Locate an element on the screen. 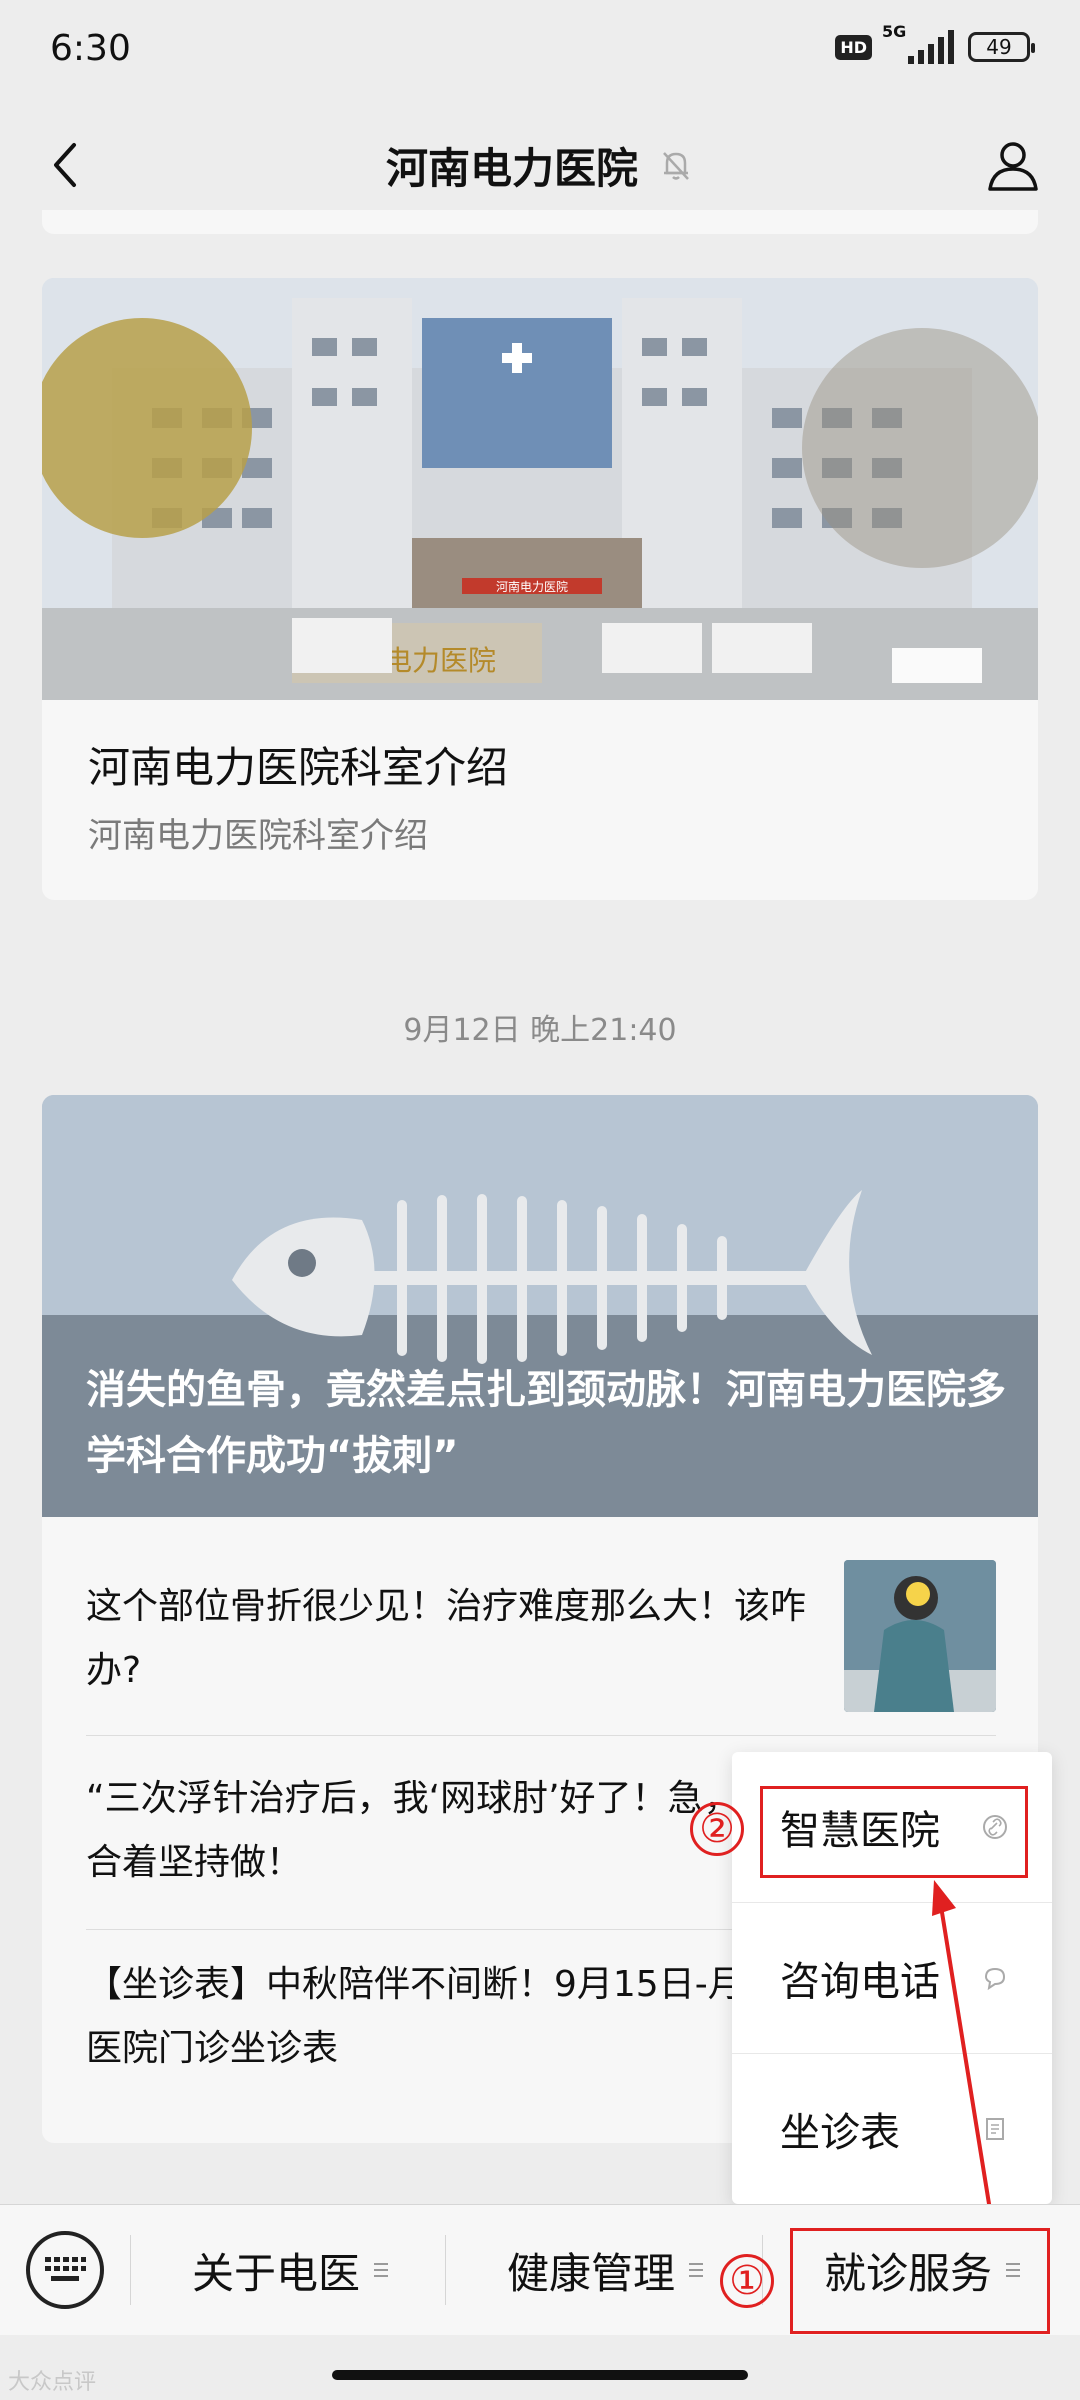 This screenshot has height=2400, width=1080. bell-muted-icon is located at coordinates (676, 166).